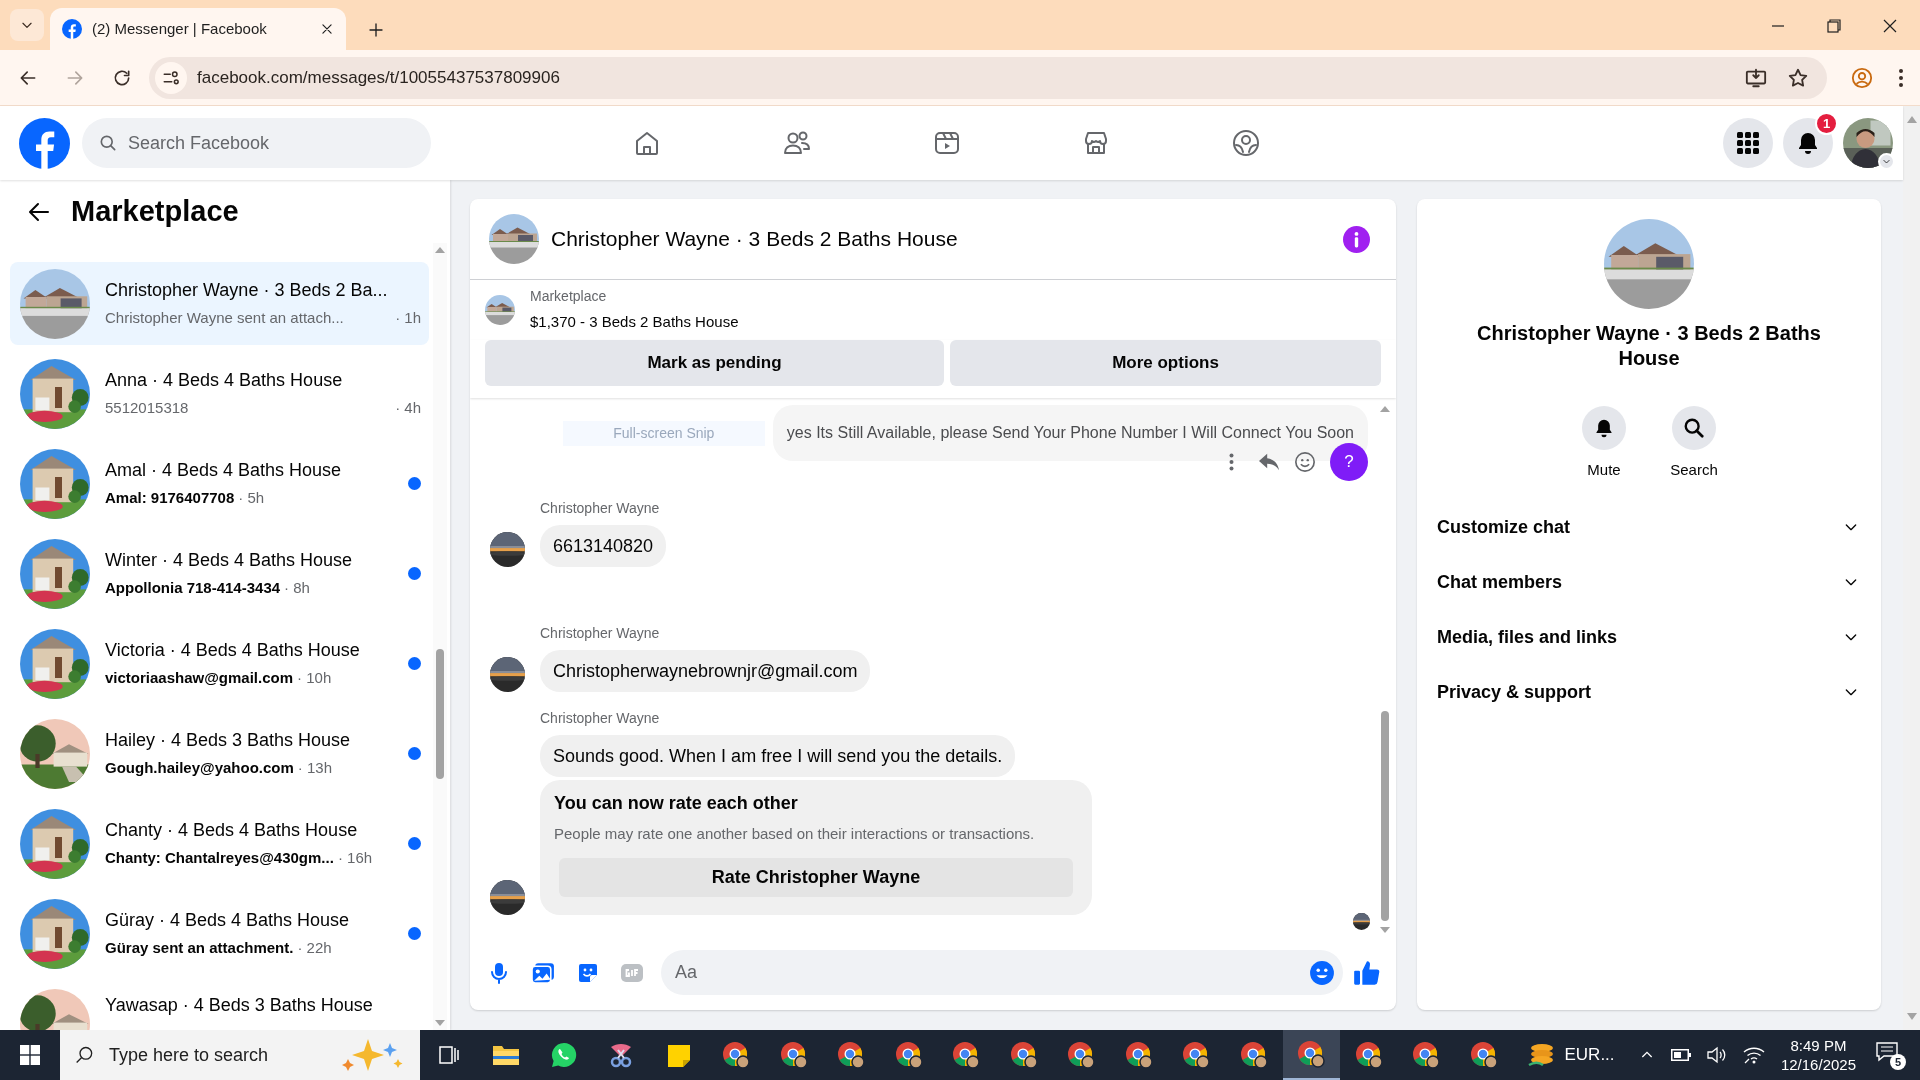 The height and width of the screenshot is (1080, 1920). I want to click on section-item: Chat members, so click(1649, 582).